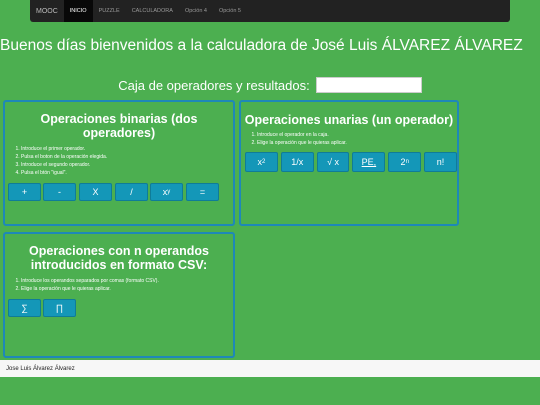 The height and width of the screenshot is (405, 540). I want to click on instruction-item: Pulsa el boton de la operación elegida., so click(127, 157).